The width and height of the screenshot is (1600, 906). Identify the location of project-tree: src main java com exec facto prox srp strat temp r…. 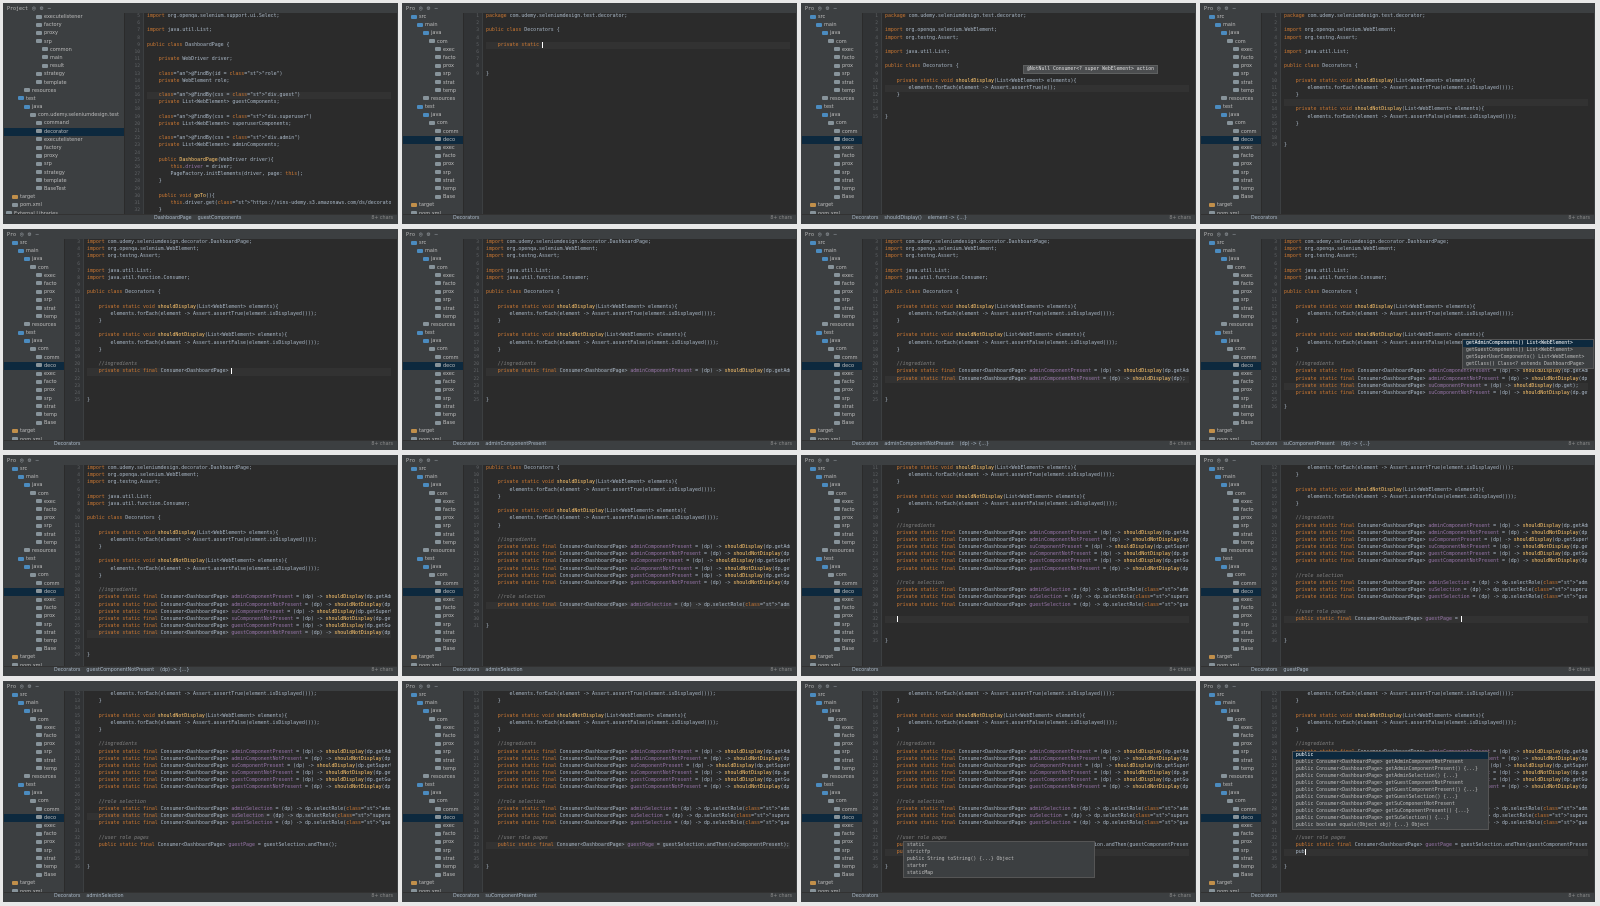
(34, 566).